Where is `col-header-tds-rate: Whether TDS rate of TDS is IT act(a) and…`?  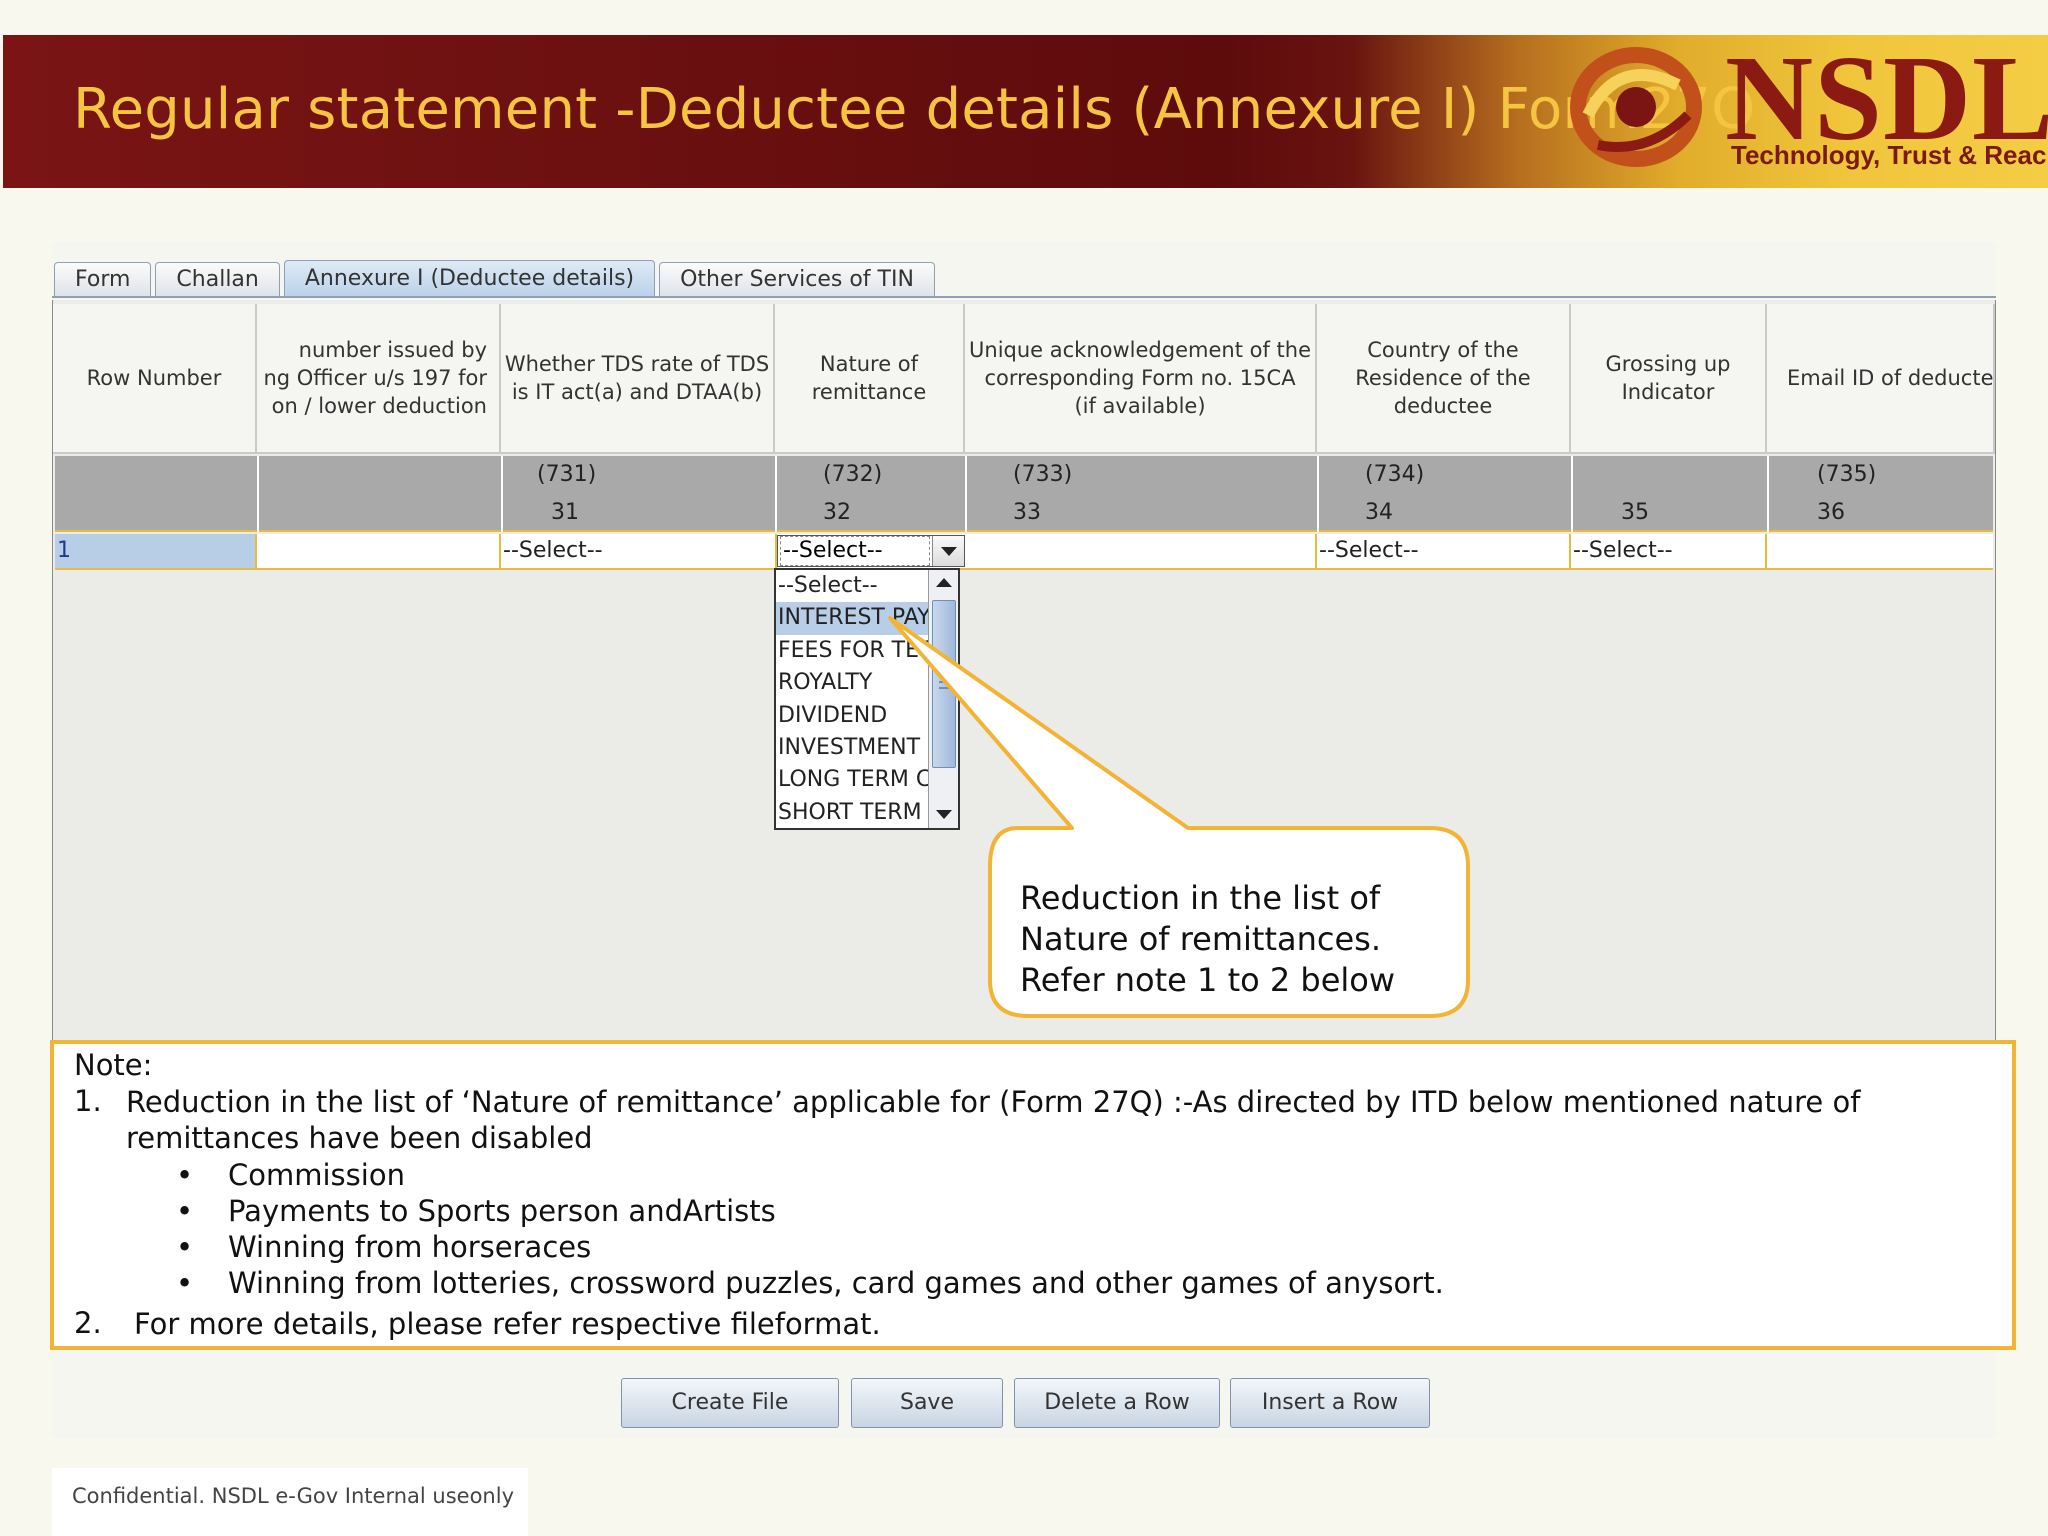
col-header-tds-rate: Whether TDS rate of TDS is IT act(a) and… is located at coordinates (638, 379).